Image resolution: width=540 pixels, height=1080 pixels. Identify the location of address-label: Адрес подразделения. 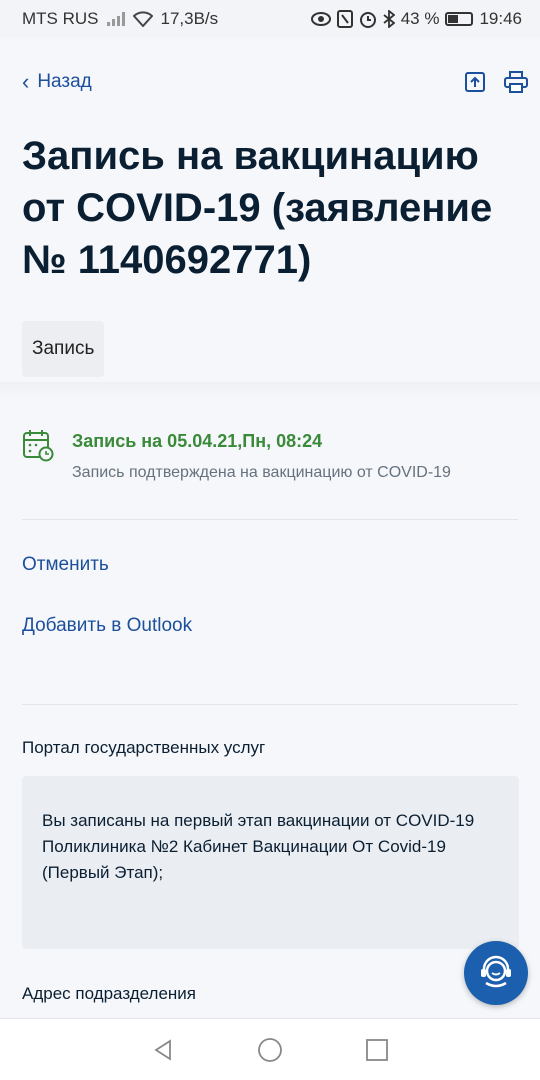
(109, 993).